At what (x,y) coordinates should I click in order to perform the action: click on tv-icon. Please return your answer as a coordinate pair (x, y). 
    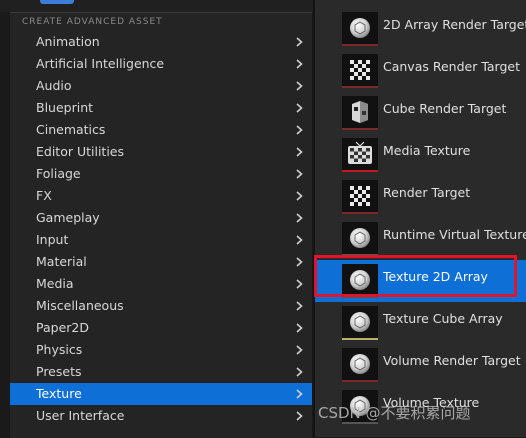
    Looking at the image, I should click on (360, 155).